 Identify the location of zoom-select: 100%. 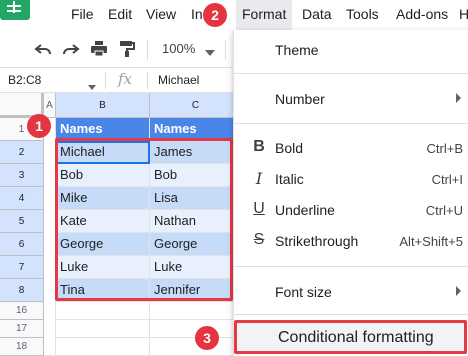
(178, 48).